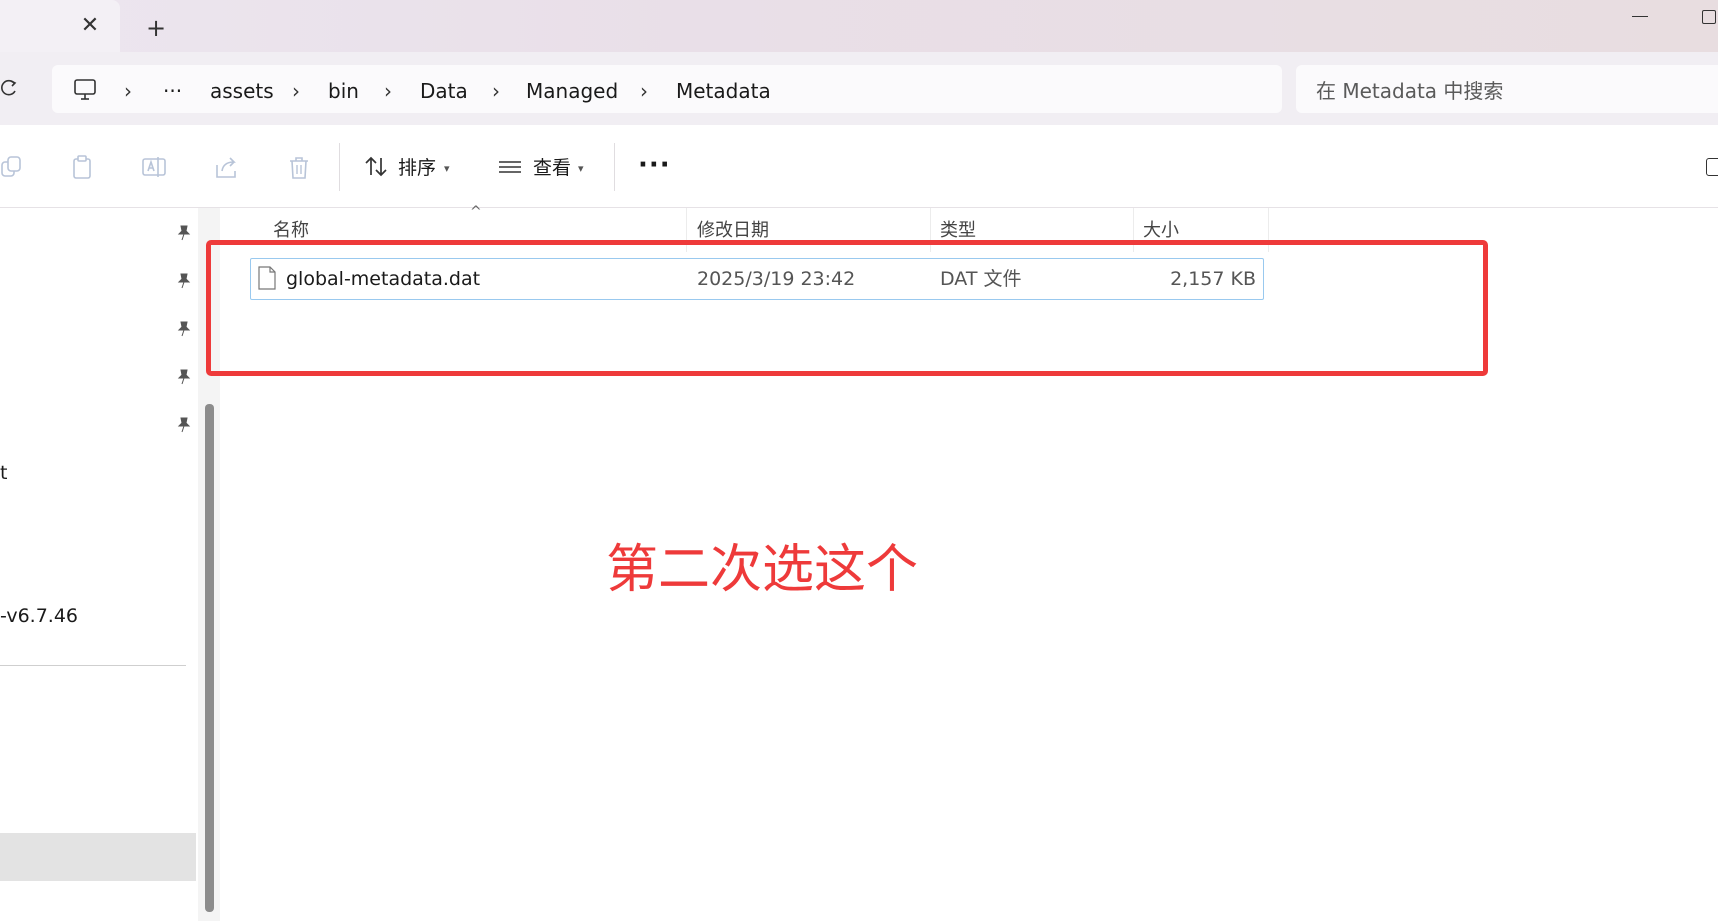 The image size is (1718, 921). I want to click on nav-item-selected, so click(98, 857).